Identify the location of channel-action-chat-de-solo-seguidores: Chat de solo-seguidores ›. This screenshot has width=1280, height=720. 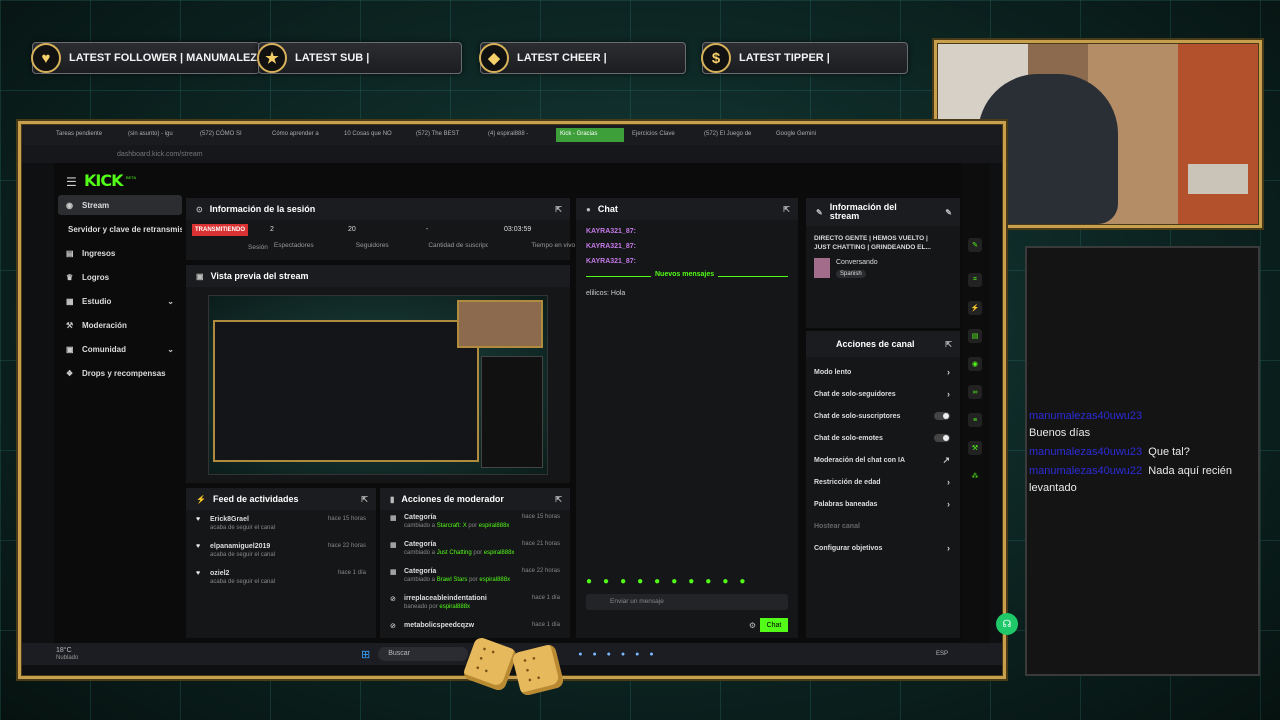
(882, 394).